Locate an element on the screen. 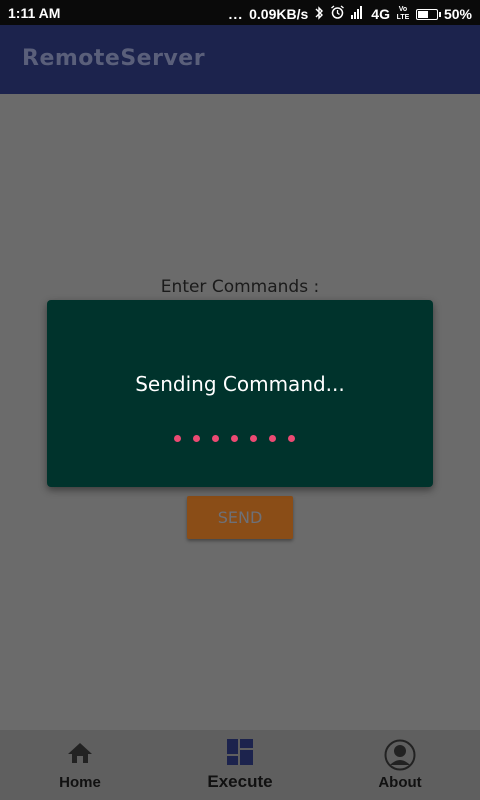 This screenshot has height=800, width=480. network-type: 4G is located at coordinates (380, 14).